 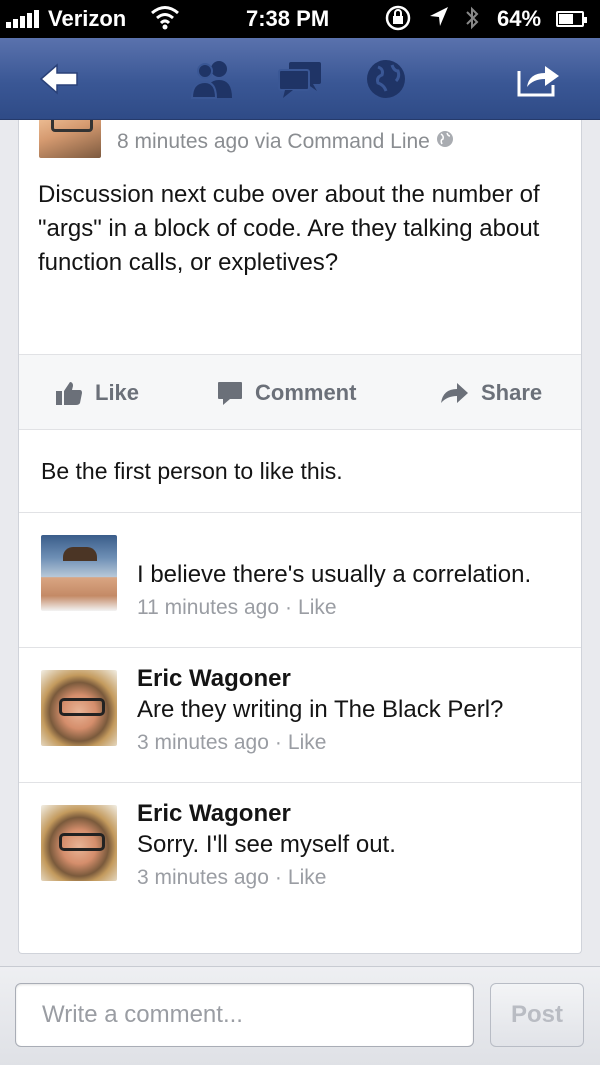 I want to click on post-button: Post, so click(x=537, y=1015).